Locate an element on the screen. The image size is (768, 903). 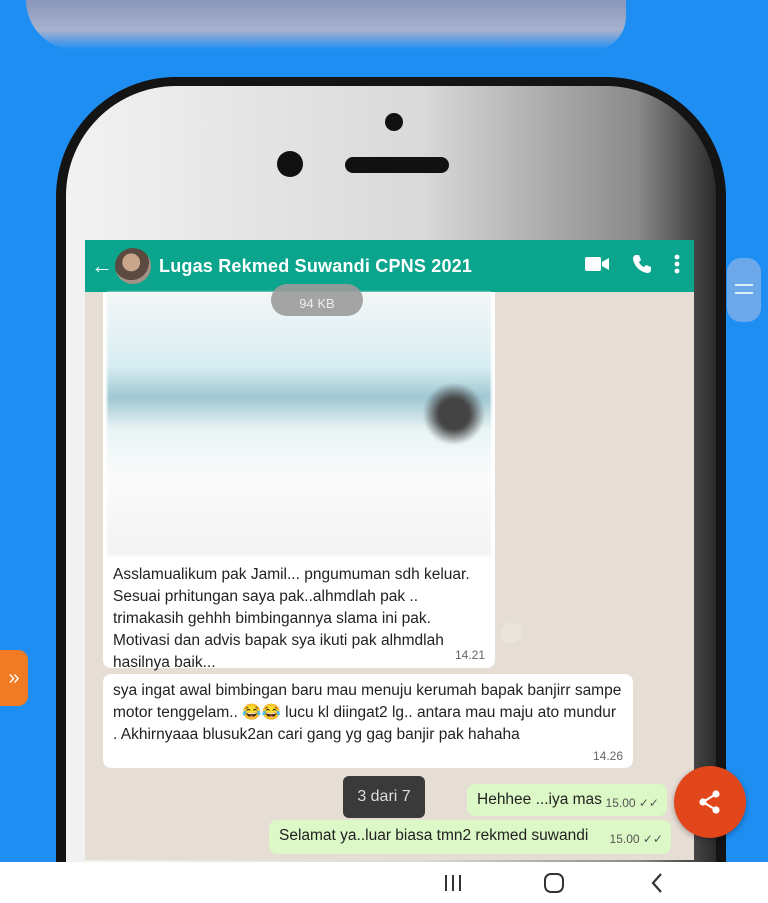
proximity-sensor is located at coordinates (394, 122).